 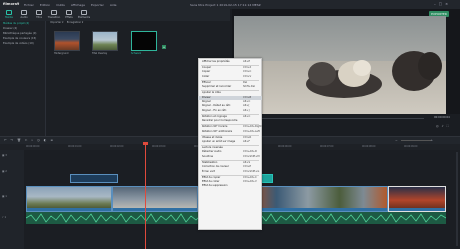 I want to click on library-toolbar: Importer ▾ Enregistrer ▾, so click(x=67, y=22).